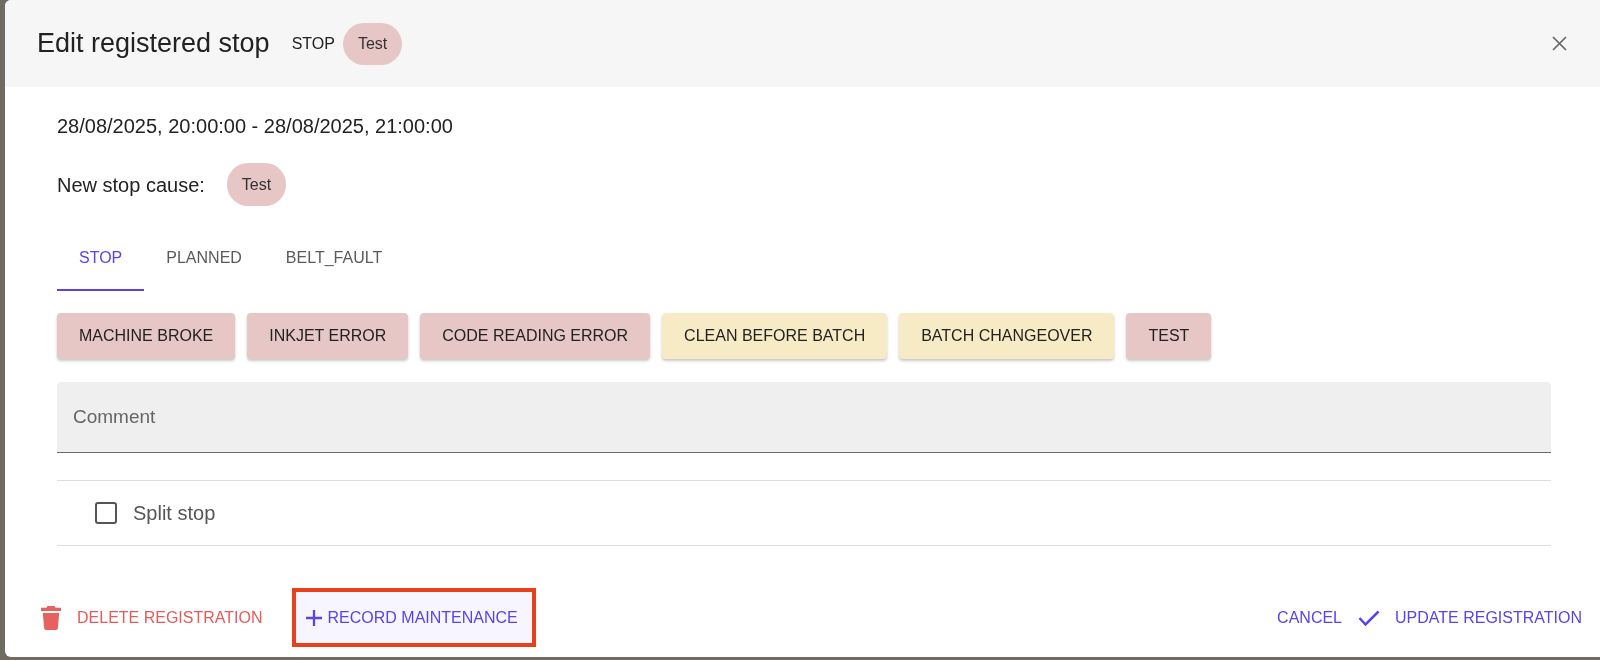 Image resolution: width=1600 pixels, height=660 pixels. Describe the element at coordinates (313, 617) in the screenshot. I see `plus-icon` at that location.